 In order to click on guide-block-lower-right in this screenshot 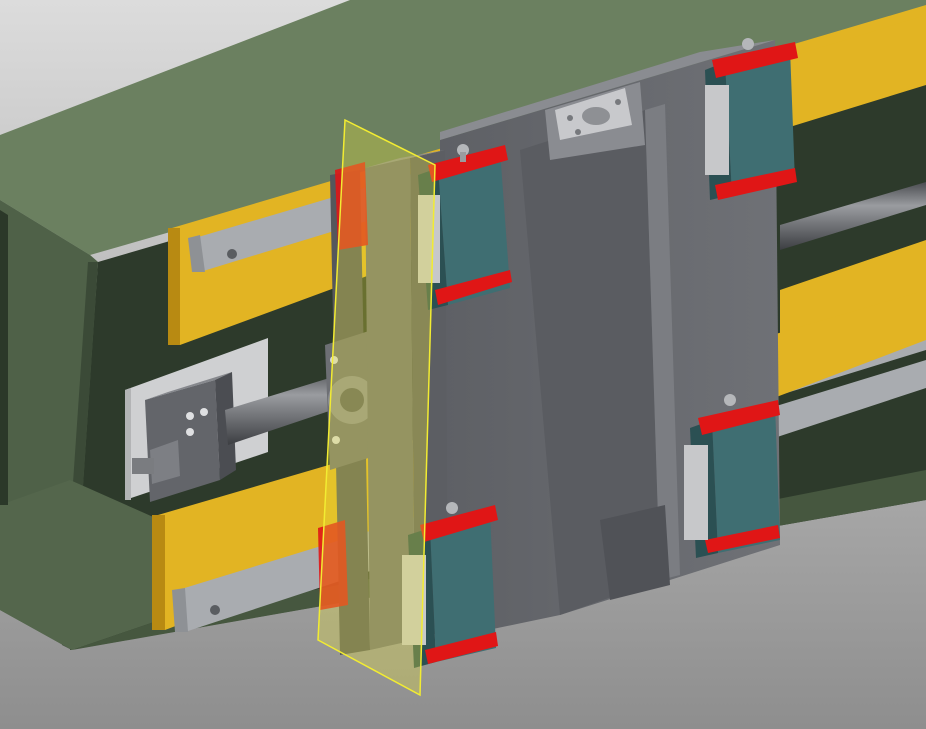, I will do `click(732, 476)`.